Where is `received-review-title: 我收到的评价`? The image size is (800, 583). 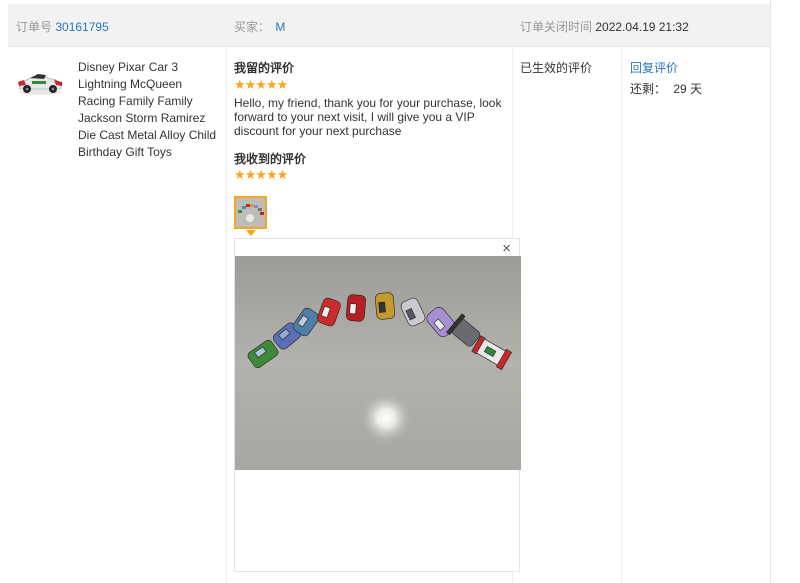
received-review-title: 我收到的评价 is located at coordinates (270, 159).